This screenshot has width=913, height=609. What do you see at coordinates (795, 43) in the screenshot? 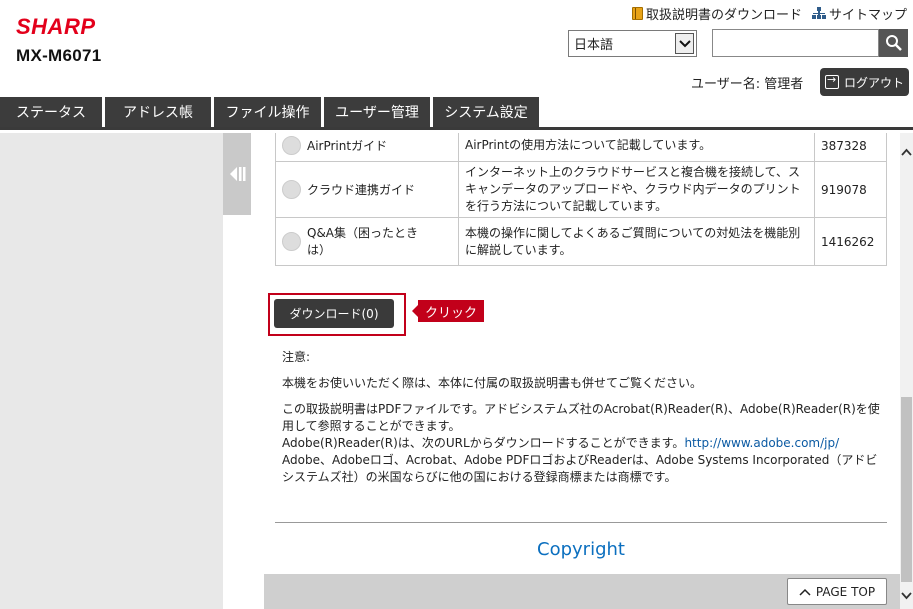
I see `search-input` at bounding box center [795, 43].